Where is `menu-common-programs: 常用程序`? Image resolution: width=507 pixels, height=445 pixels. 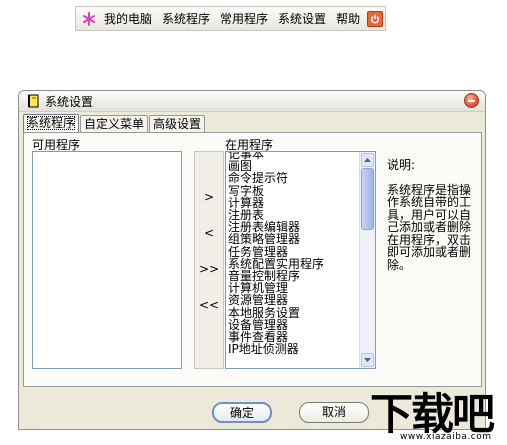
menu-common-programs: 常用程序 is located at coordinates (244, 18).